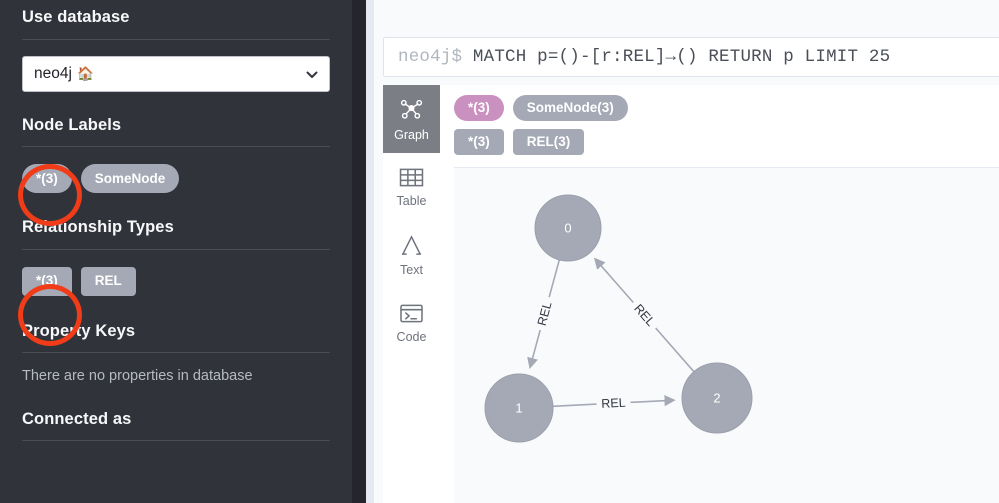 This screenshot has width=999, height=503. Describe the element at coordinates (176, 281) in the screenshot. I see `relationship-type-chip-row: *(3) REL` at that location.